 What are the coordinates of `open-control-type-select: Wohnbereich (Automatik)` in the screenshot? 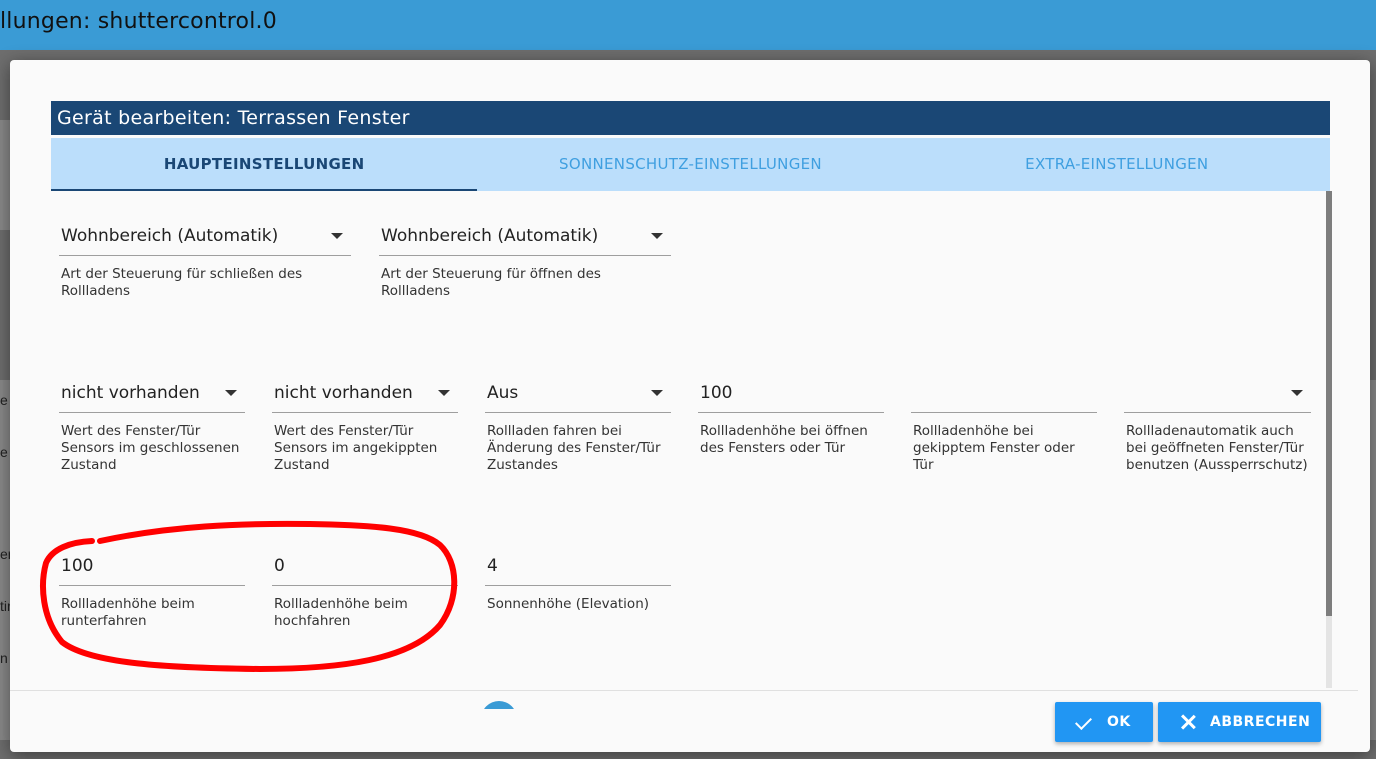 It's located at (525, 236).